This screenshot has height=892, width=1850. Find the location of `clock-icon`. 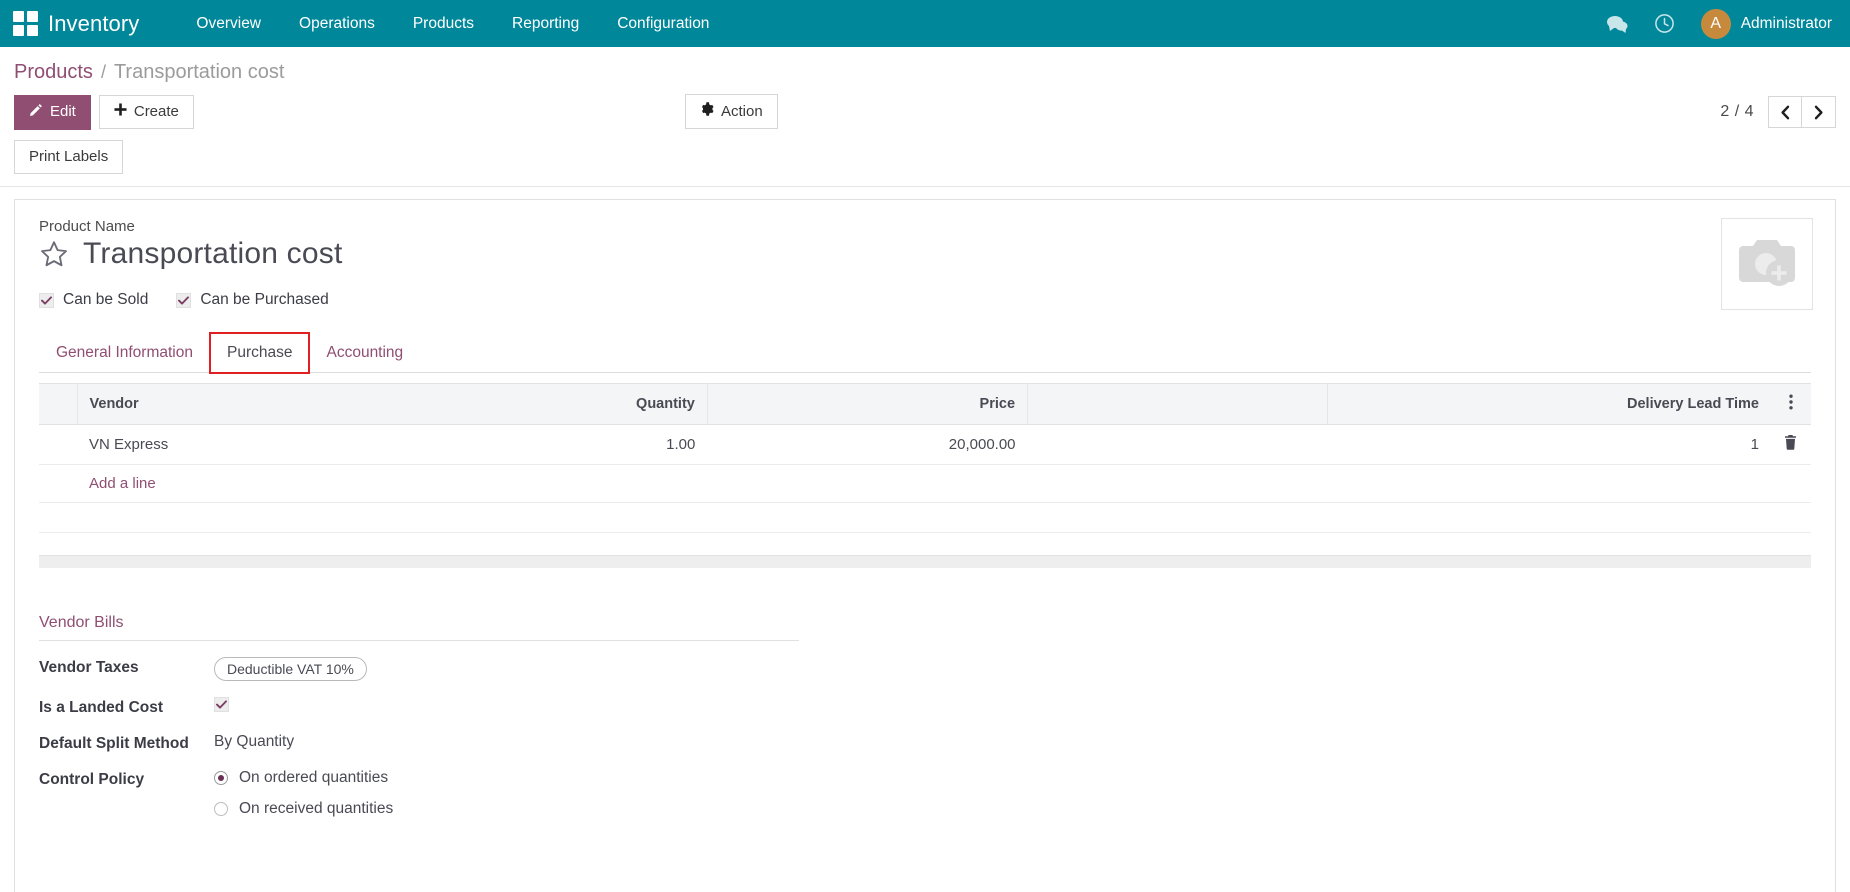

clock-icon is located at coordinates (1664, 23).